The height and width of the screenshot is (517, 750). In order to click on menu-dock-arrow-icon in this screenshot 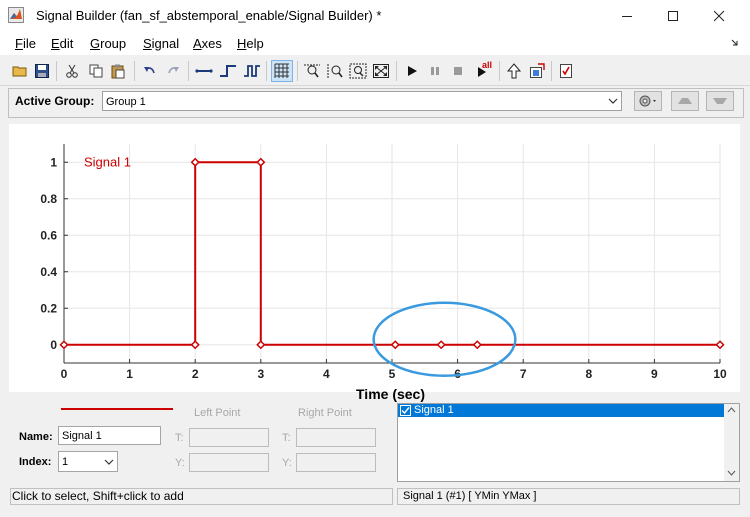, I will do `click(735, 43)`.